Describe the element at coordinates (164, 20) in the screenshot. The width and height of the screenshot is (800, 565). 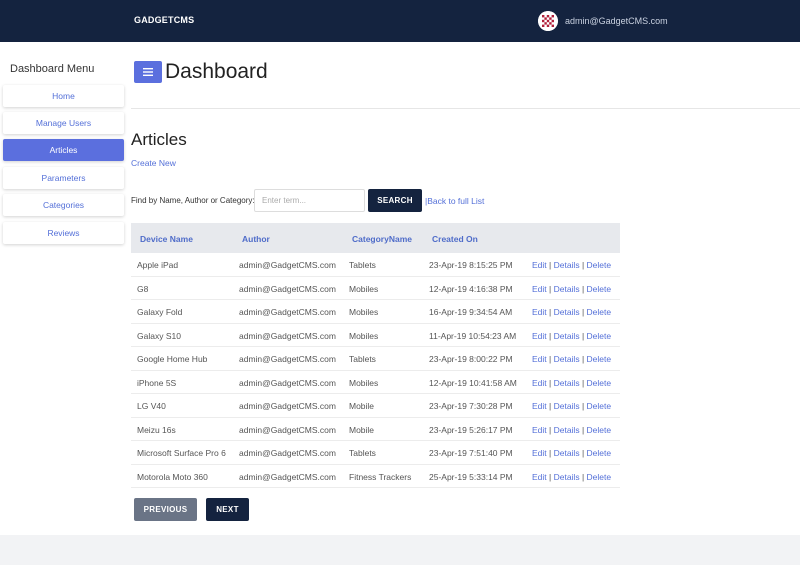
I see `brand-logo: GADGETCMS` at that location.